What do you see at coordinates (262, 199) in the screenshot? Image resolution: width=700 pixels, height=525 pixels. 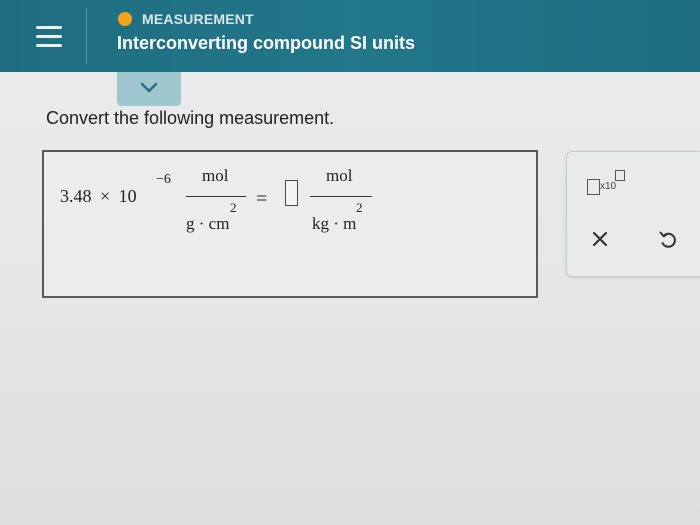 I see `equals-sign: =` at bounding box center [262, 199].